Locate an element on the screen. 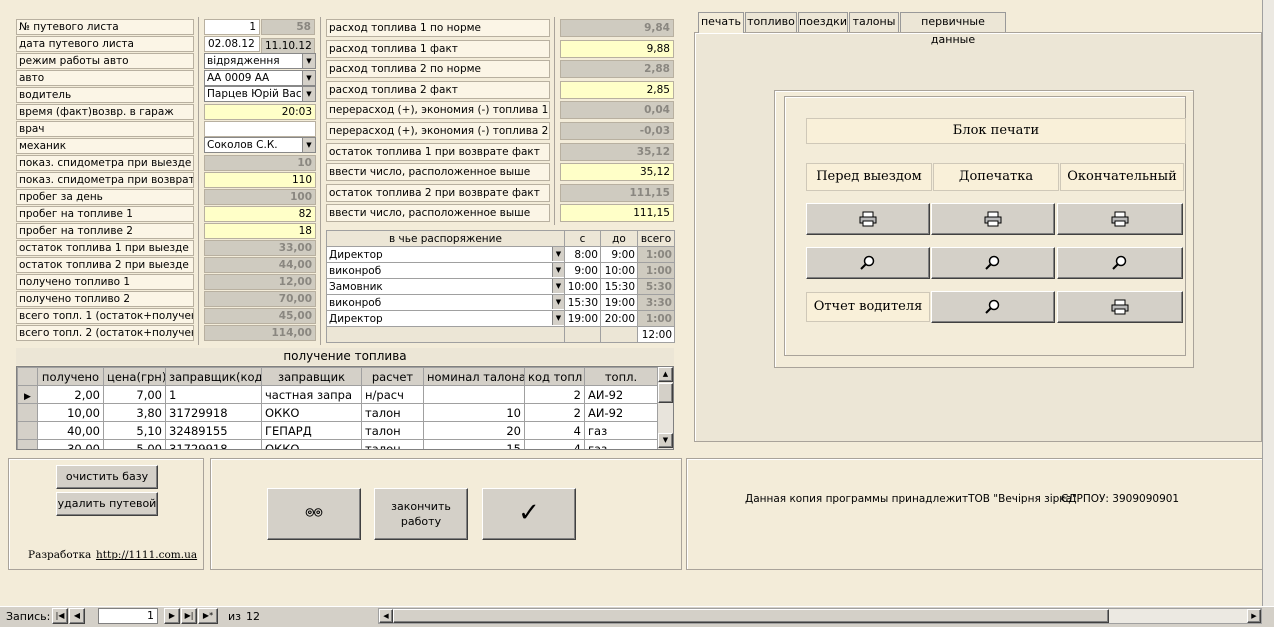  fuel-value: 35,12 is located at coordinates (617, 172).